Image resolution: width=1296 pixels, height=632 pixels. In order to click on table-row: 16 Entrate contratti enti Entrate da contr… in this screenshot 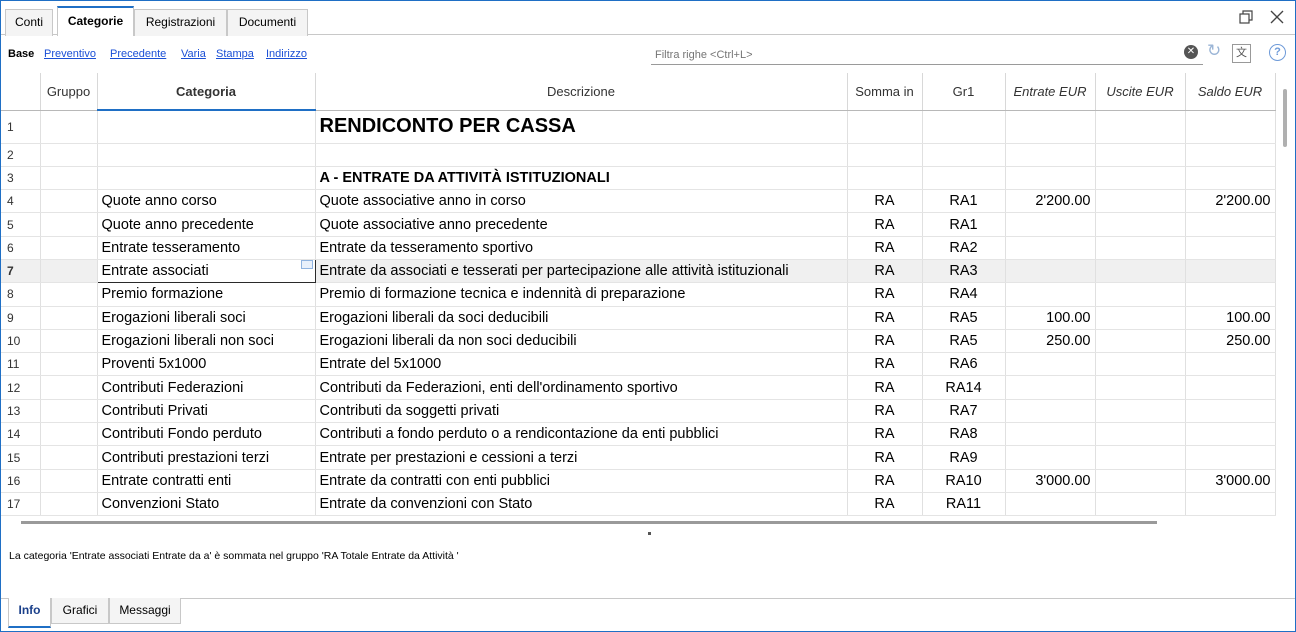, I will do `click(638, 481)`.